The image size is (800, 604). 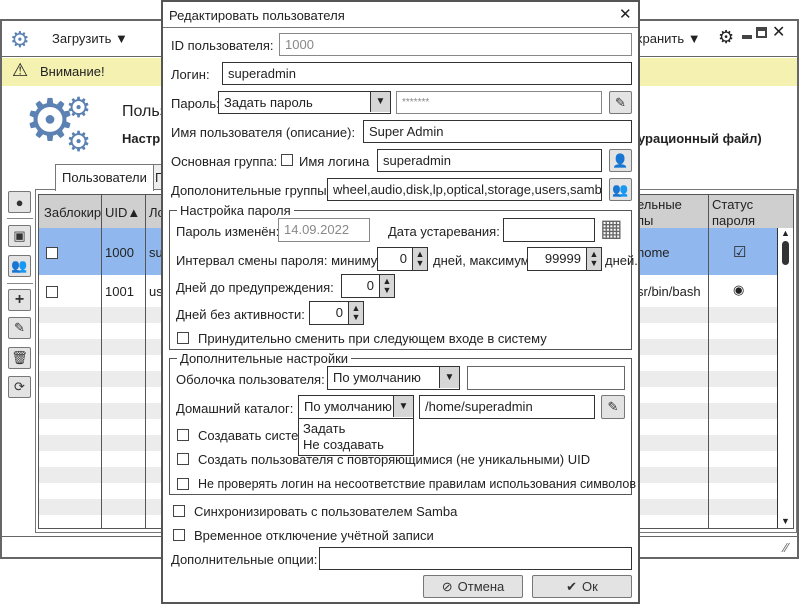 What do you see at coordinates (447, 586) in the screenshot?
I see `cancel-icon: ⊘` at bounding box center [447, 586].